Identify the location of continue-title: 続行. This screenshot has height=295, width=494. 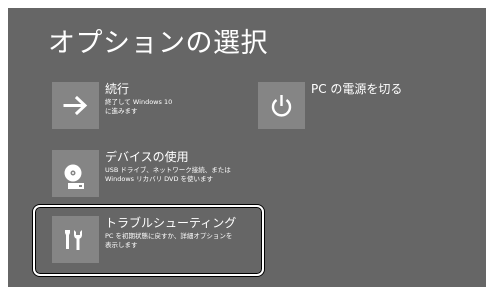
(117, 89).